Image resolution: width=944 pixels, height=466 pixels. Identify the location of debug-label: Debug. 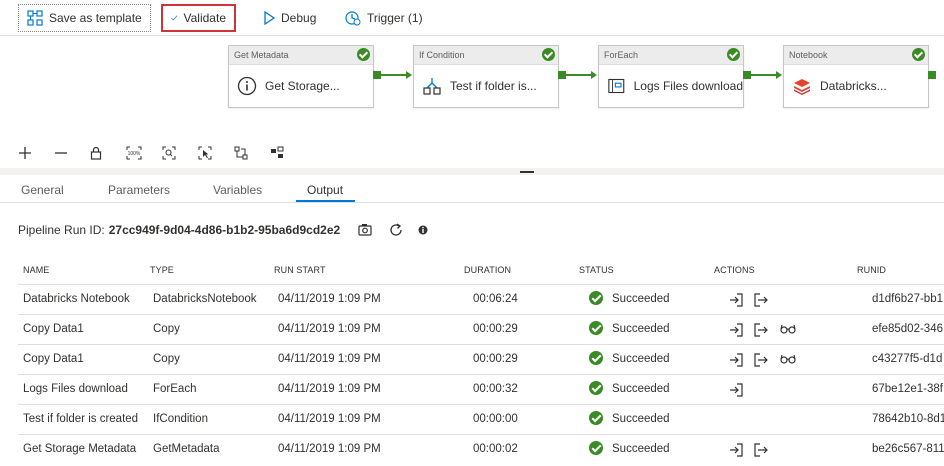
(299, 18).